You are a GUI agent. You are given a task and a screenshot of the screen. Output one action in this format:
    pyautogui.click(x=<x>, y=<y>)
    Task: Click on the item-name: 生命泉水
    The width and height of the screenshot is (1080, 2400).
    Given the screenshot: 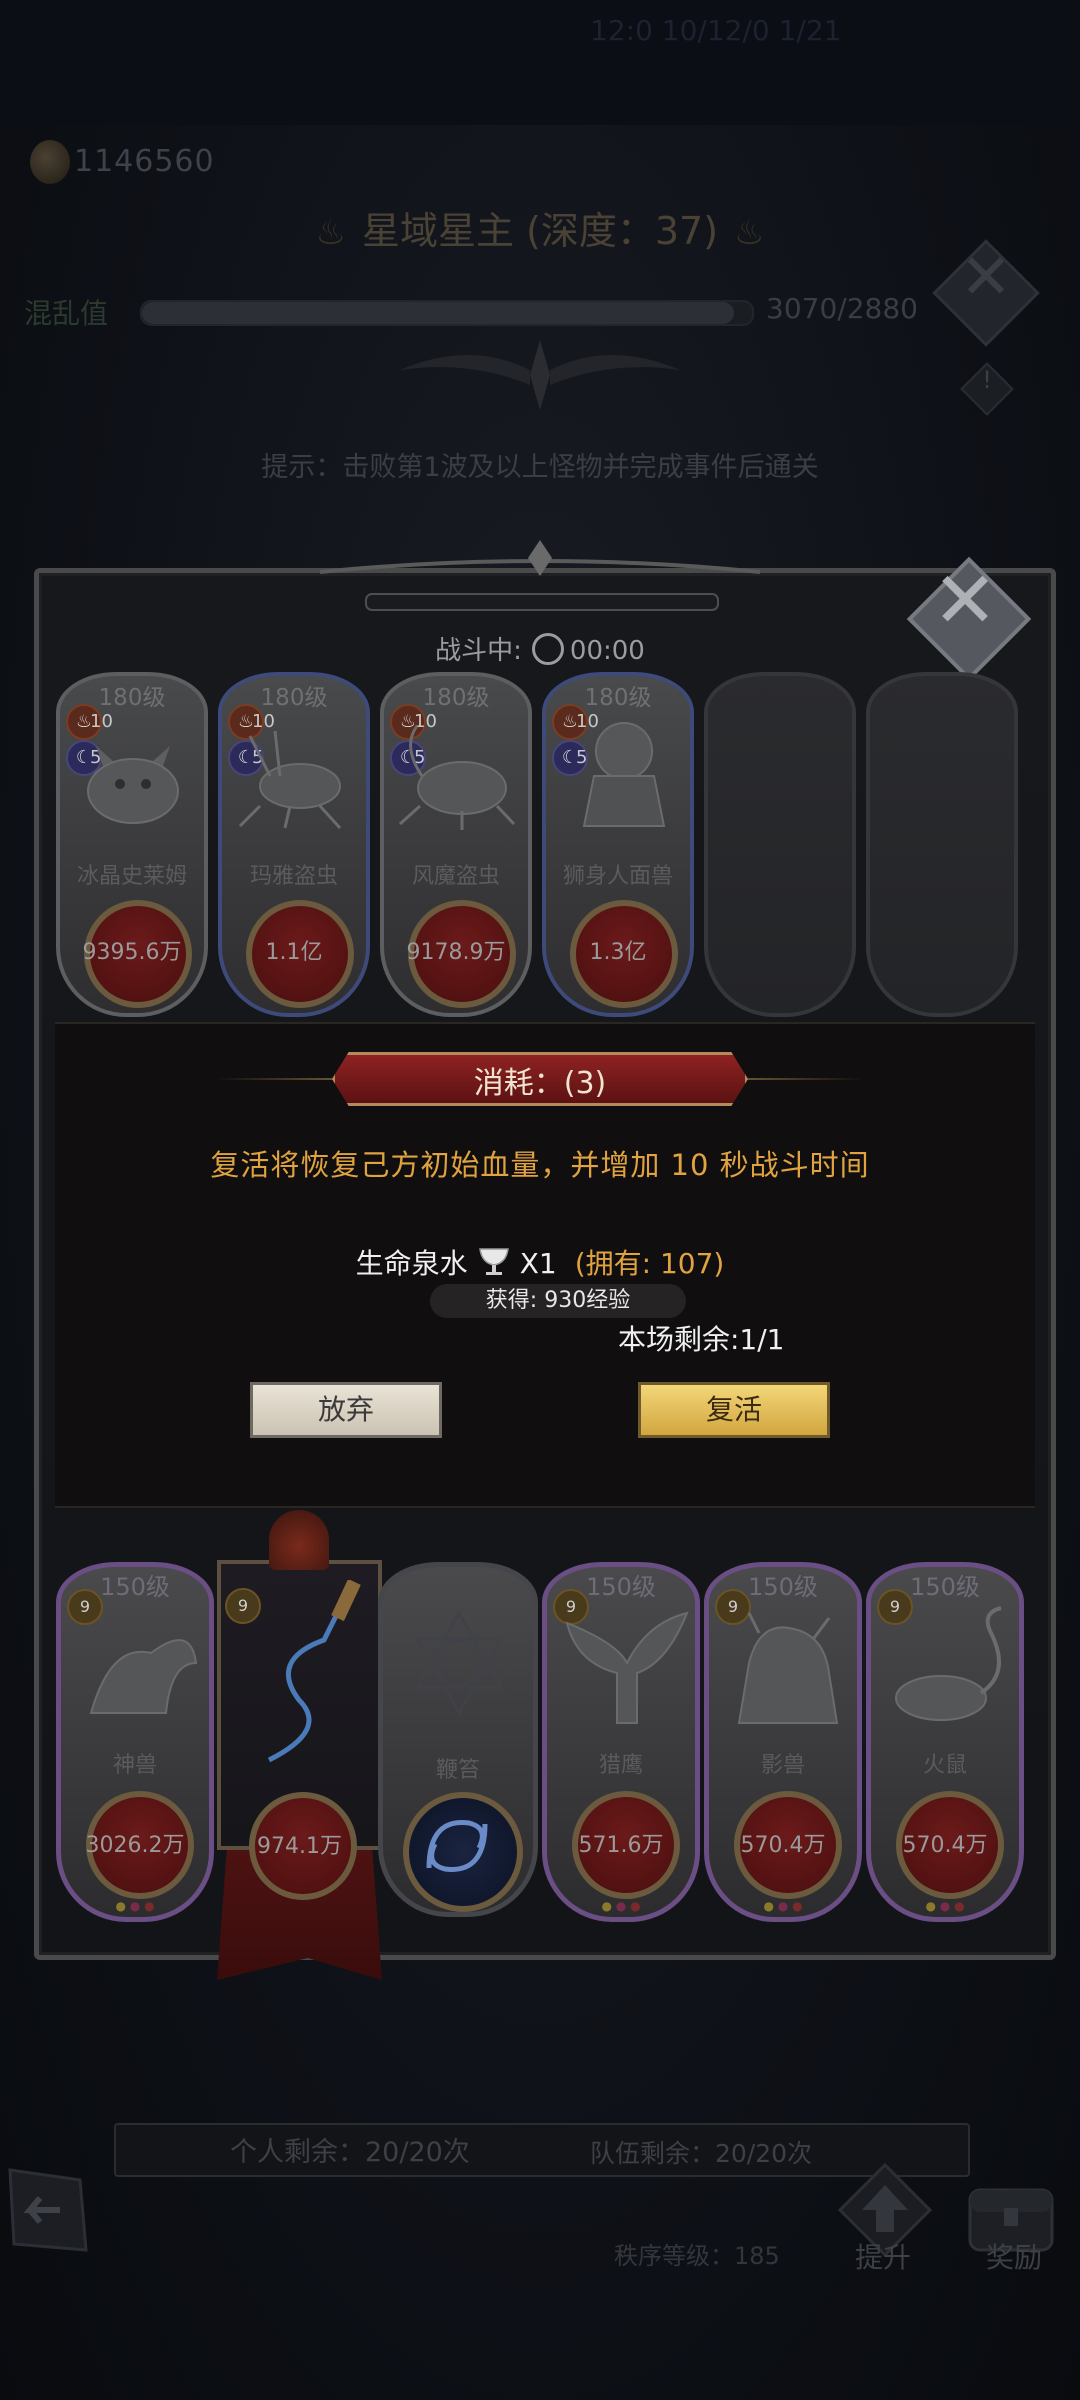 What is the action you would take?
    pyautogui.click(x=411, y=1263)
    